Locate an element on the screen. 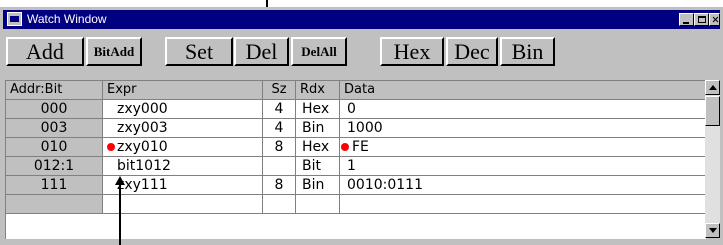  expr-cell: zxy010 is located at coordinates (183, 147).